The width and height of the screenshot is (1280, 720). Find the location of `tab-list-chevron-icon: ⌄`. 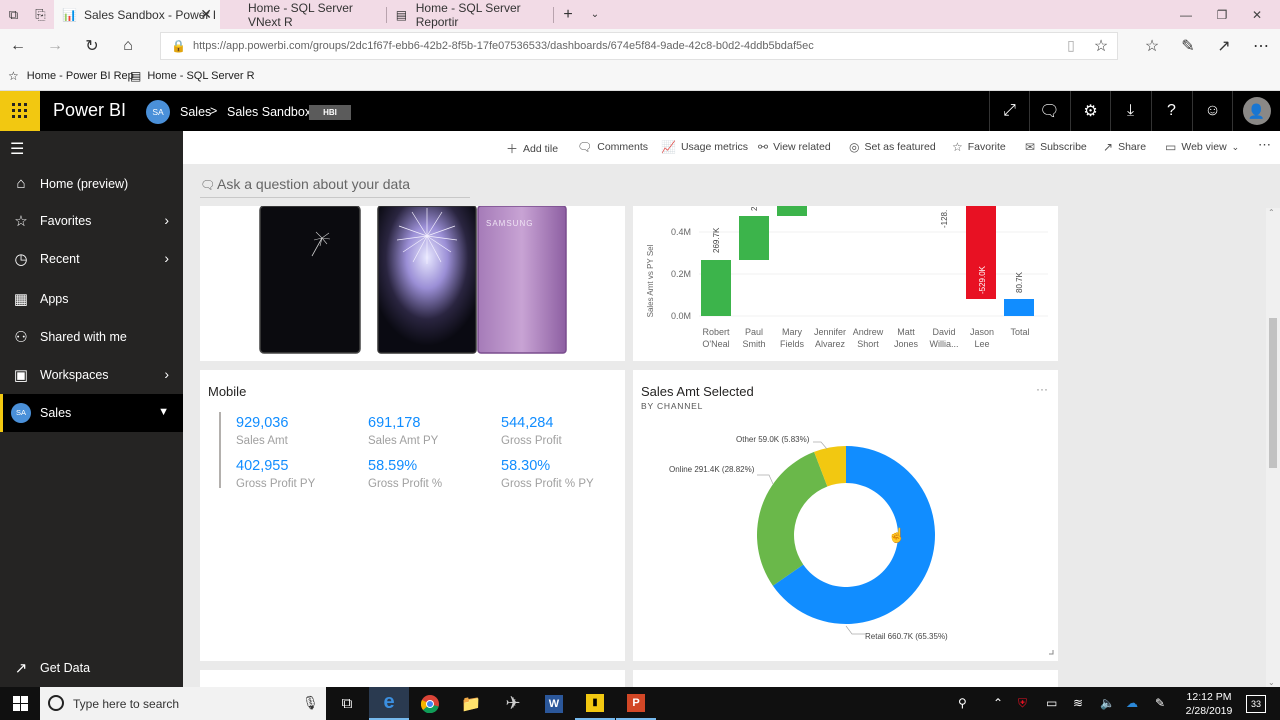

tab-list-chevron-icon: ⌄ is located at coordinates (595, 14).